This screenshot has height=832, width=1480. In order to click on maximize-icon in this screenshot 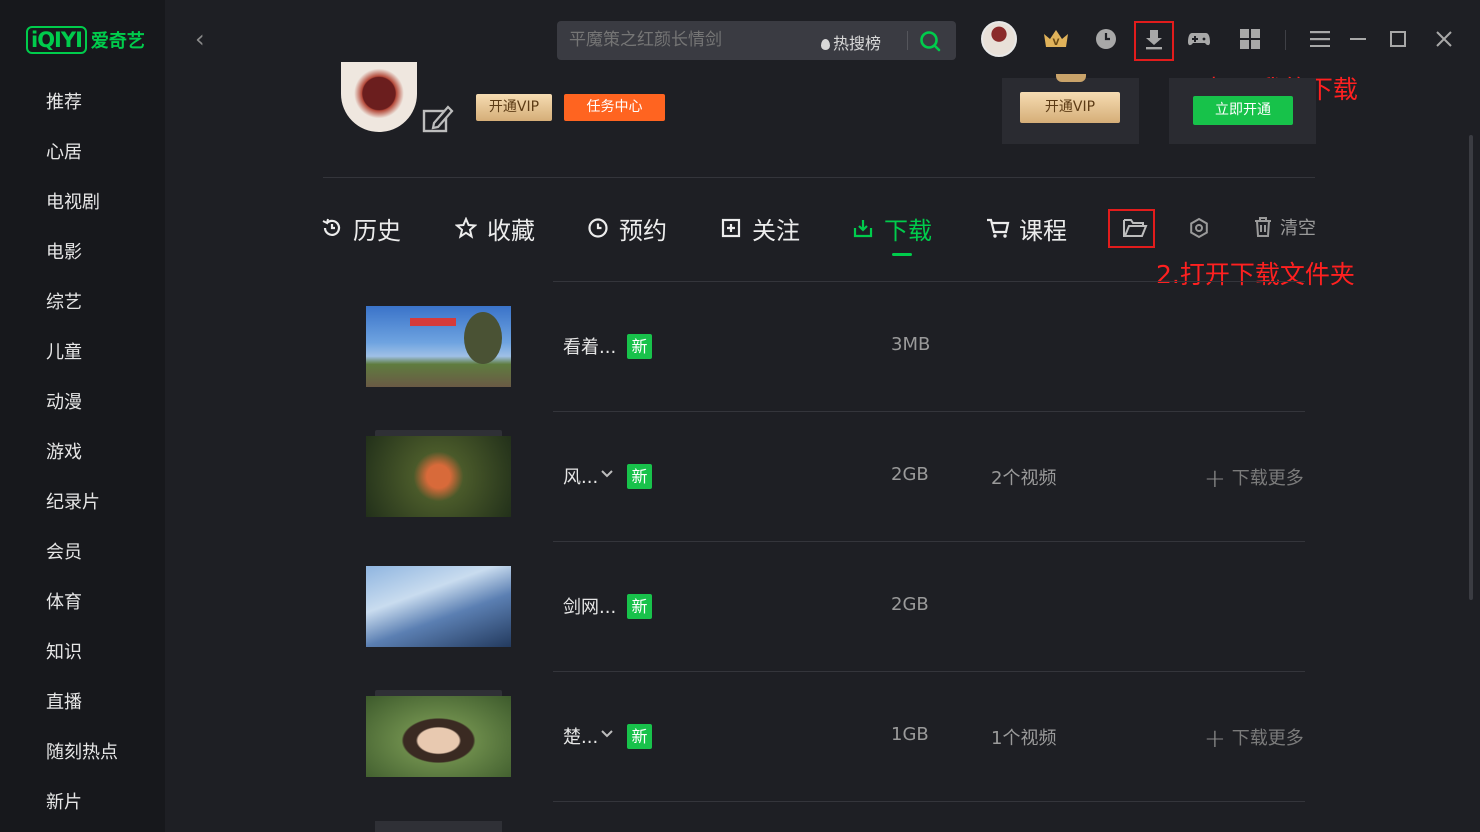, I will do `click(1398, 39)`.